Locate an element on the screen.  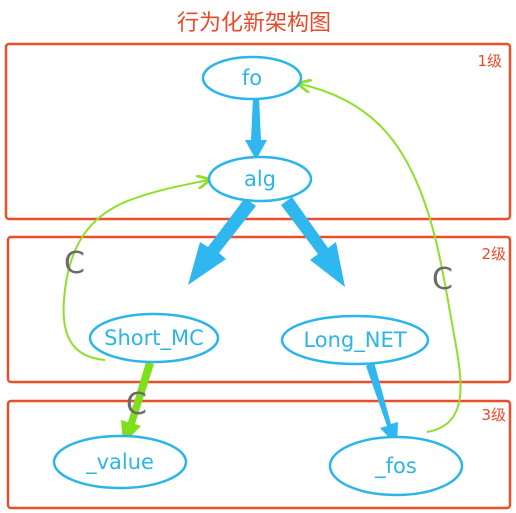
arrow-alg-to-short-mc is located at coordinates (222, 241).